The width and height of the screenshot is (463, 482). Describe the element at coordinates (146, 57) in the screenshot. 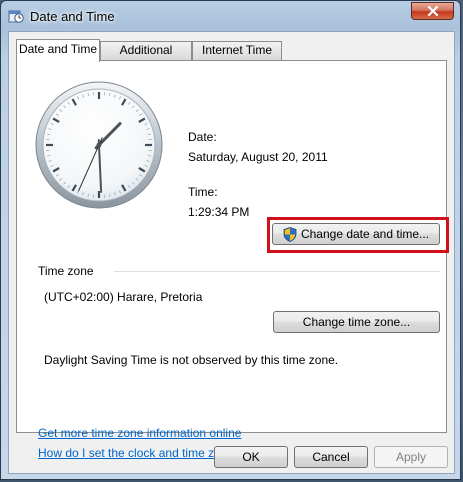

I see `tab-additional-clocks: Additional Clocks` at that location.